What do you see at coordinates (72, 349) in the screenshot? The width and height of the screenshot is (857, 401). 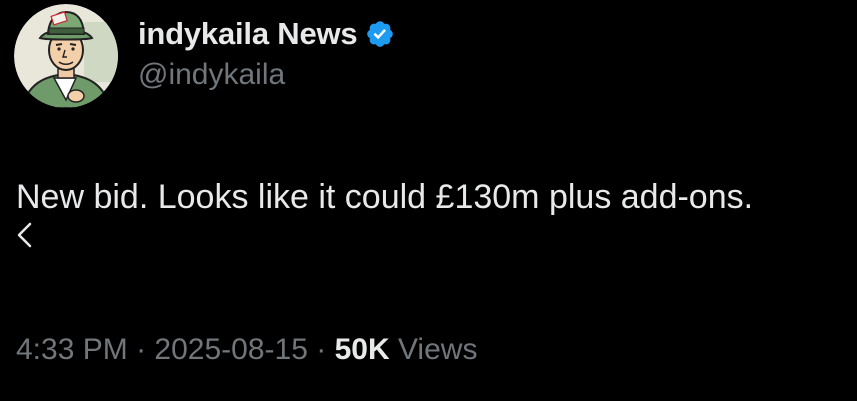 I see `tweet-time: 4:33 PM` at bounding box center [72, 349].